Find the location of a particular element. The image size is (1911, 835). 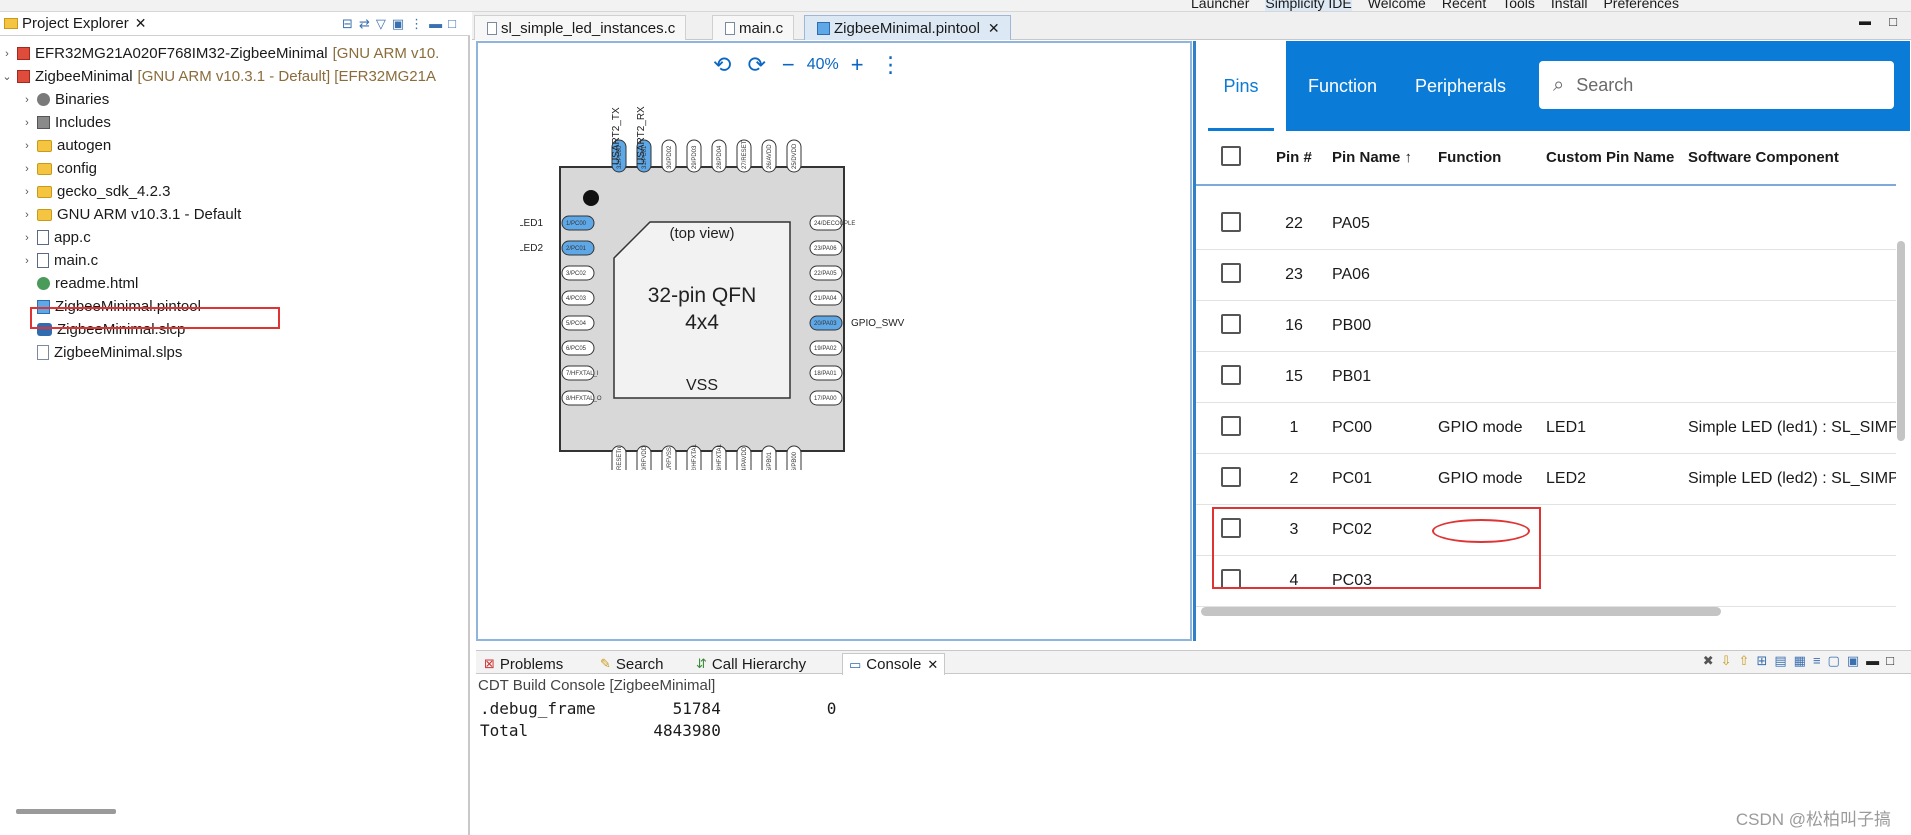

console-toolbar: ✖ ⇩ ⇧ ⊞ ▤ ▦ ≡ ▢ ▣ ▬ □ is located at coordinates (1802, 661).